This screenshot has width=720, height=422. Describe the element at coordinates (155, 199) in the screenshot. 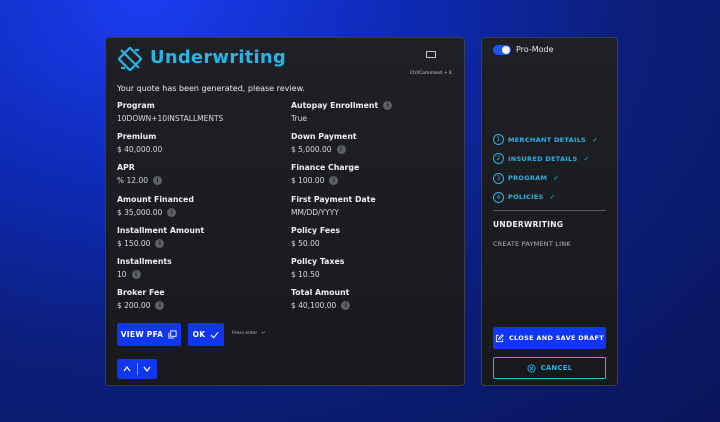

I see `field-label: Amount Financed` at that location.